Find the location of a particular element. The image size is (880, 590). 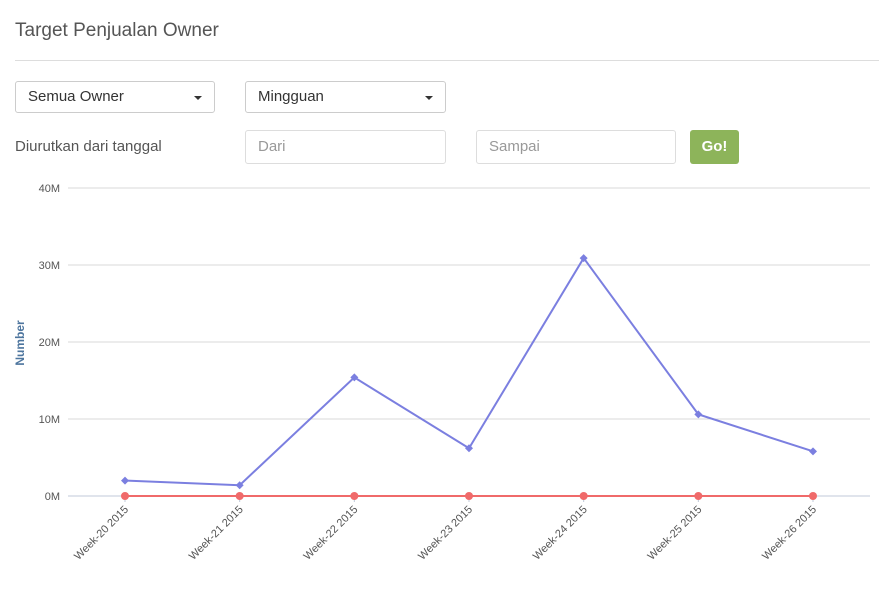

y-tick-label: 0M is located at coordinates (52, 497).